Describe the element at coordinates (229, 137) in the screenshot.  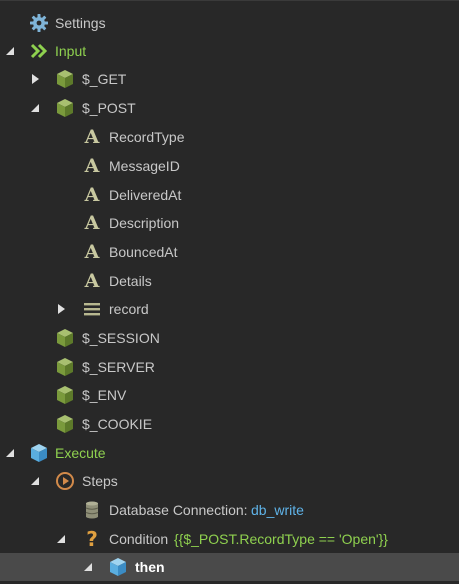
I see `tree-item-field: A RecordType` at that location.